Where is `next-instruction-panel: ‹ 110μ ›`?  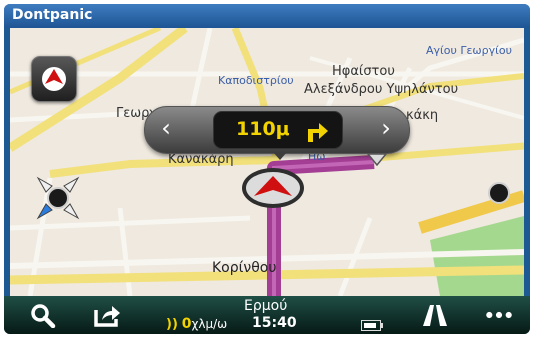
next-instruction-panel: ‹ 110μ › is located at coordinates (277, 130).